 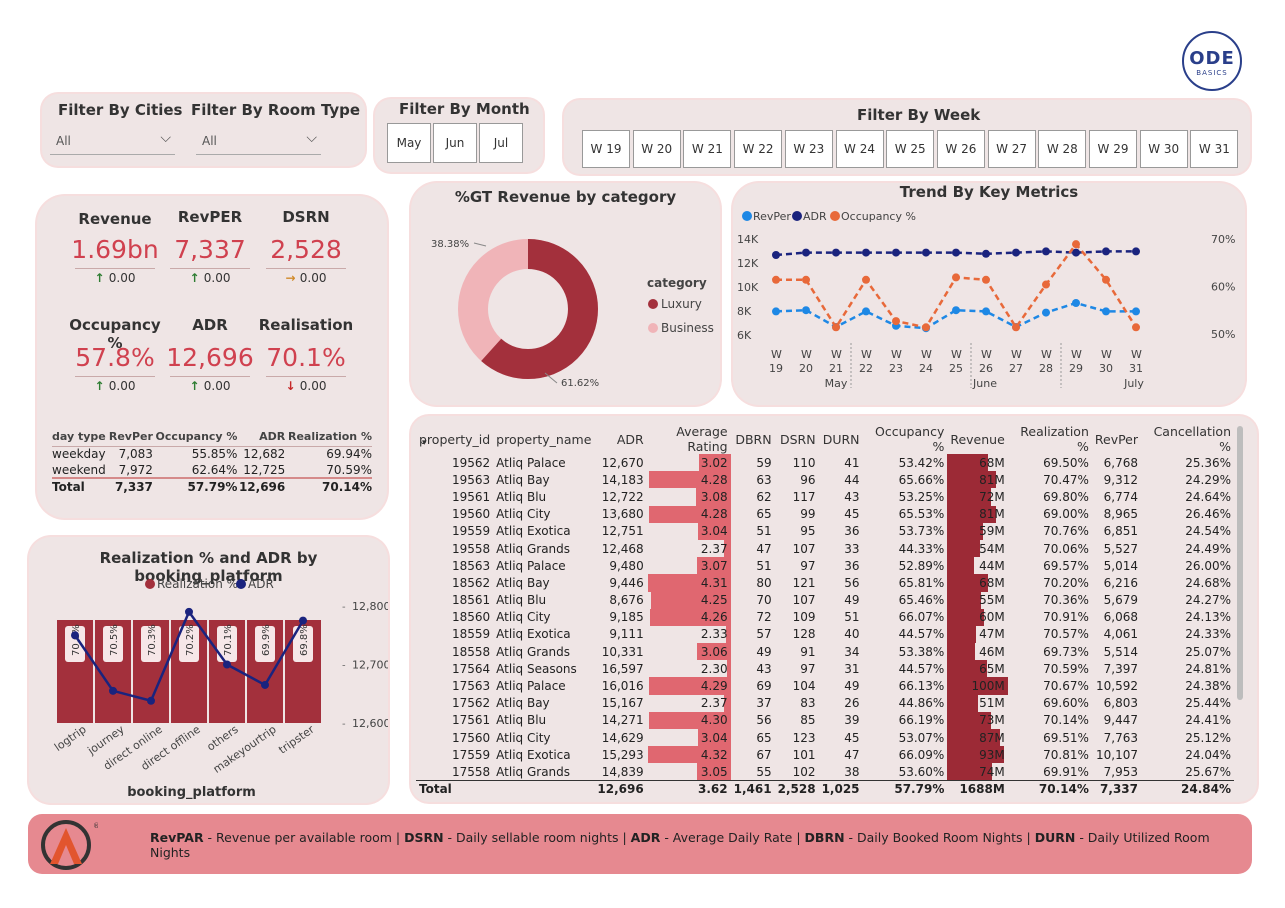 What do you see at coordinates (1116, 439) in the screenshot?
I see `column-header: RevPer` at bounding box center [1116, 439].